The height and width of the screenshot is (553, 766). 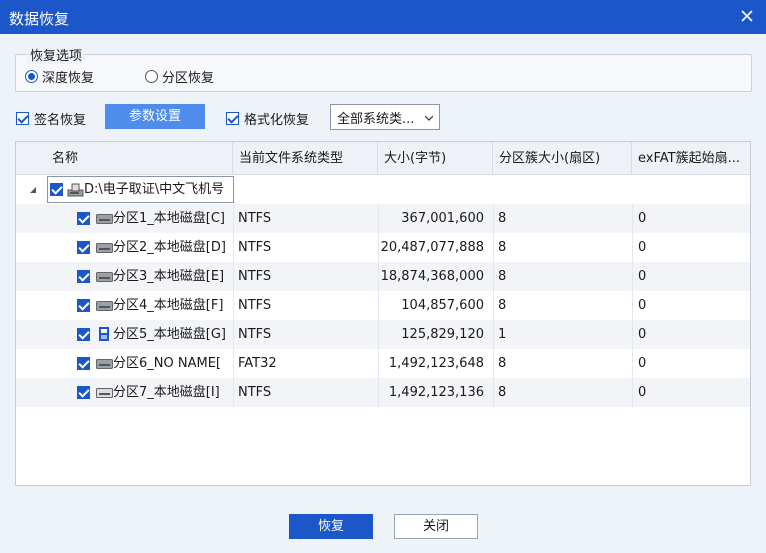 I want to click on close-icon, so click(x=747, y=16).